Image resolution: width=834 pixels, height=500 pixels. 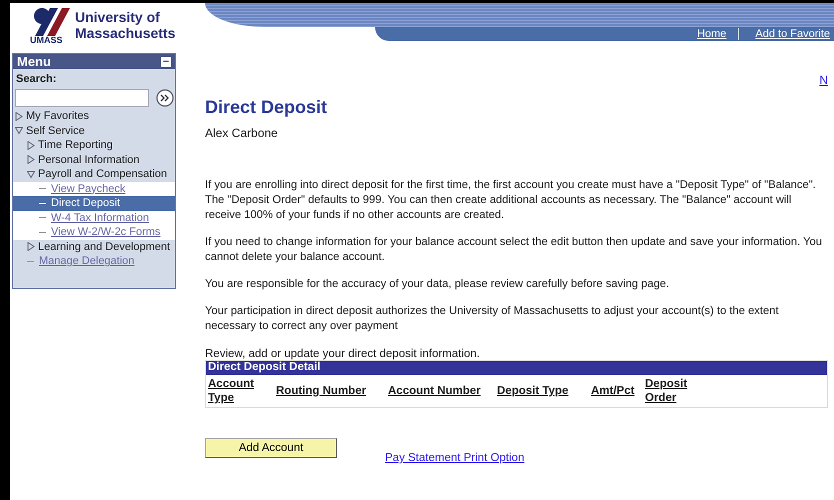 I want to click on column-header: Account Number, so click(x=442, y=391).